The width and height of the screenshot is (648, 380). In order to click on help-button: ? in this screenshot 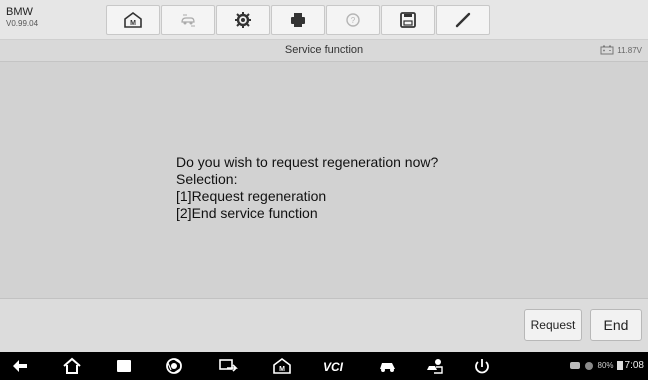, I will do `click(353, 20)`.